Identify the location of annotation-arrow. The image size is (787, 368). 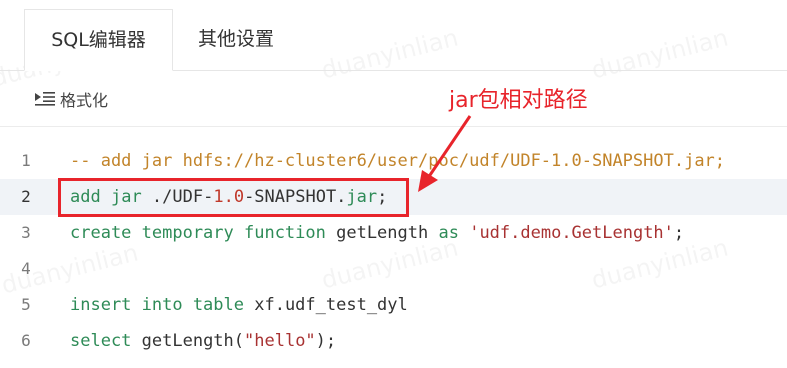
(445, 153).